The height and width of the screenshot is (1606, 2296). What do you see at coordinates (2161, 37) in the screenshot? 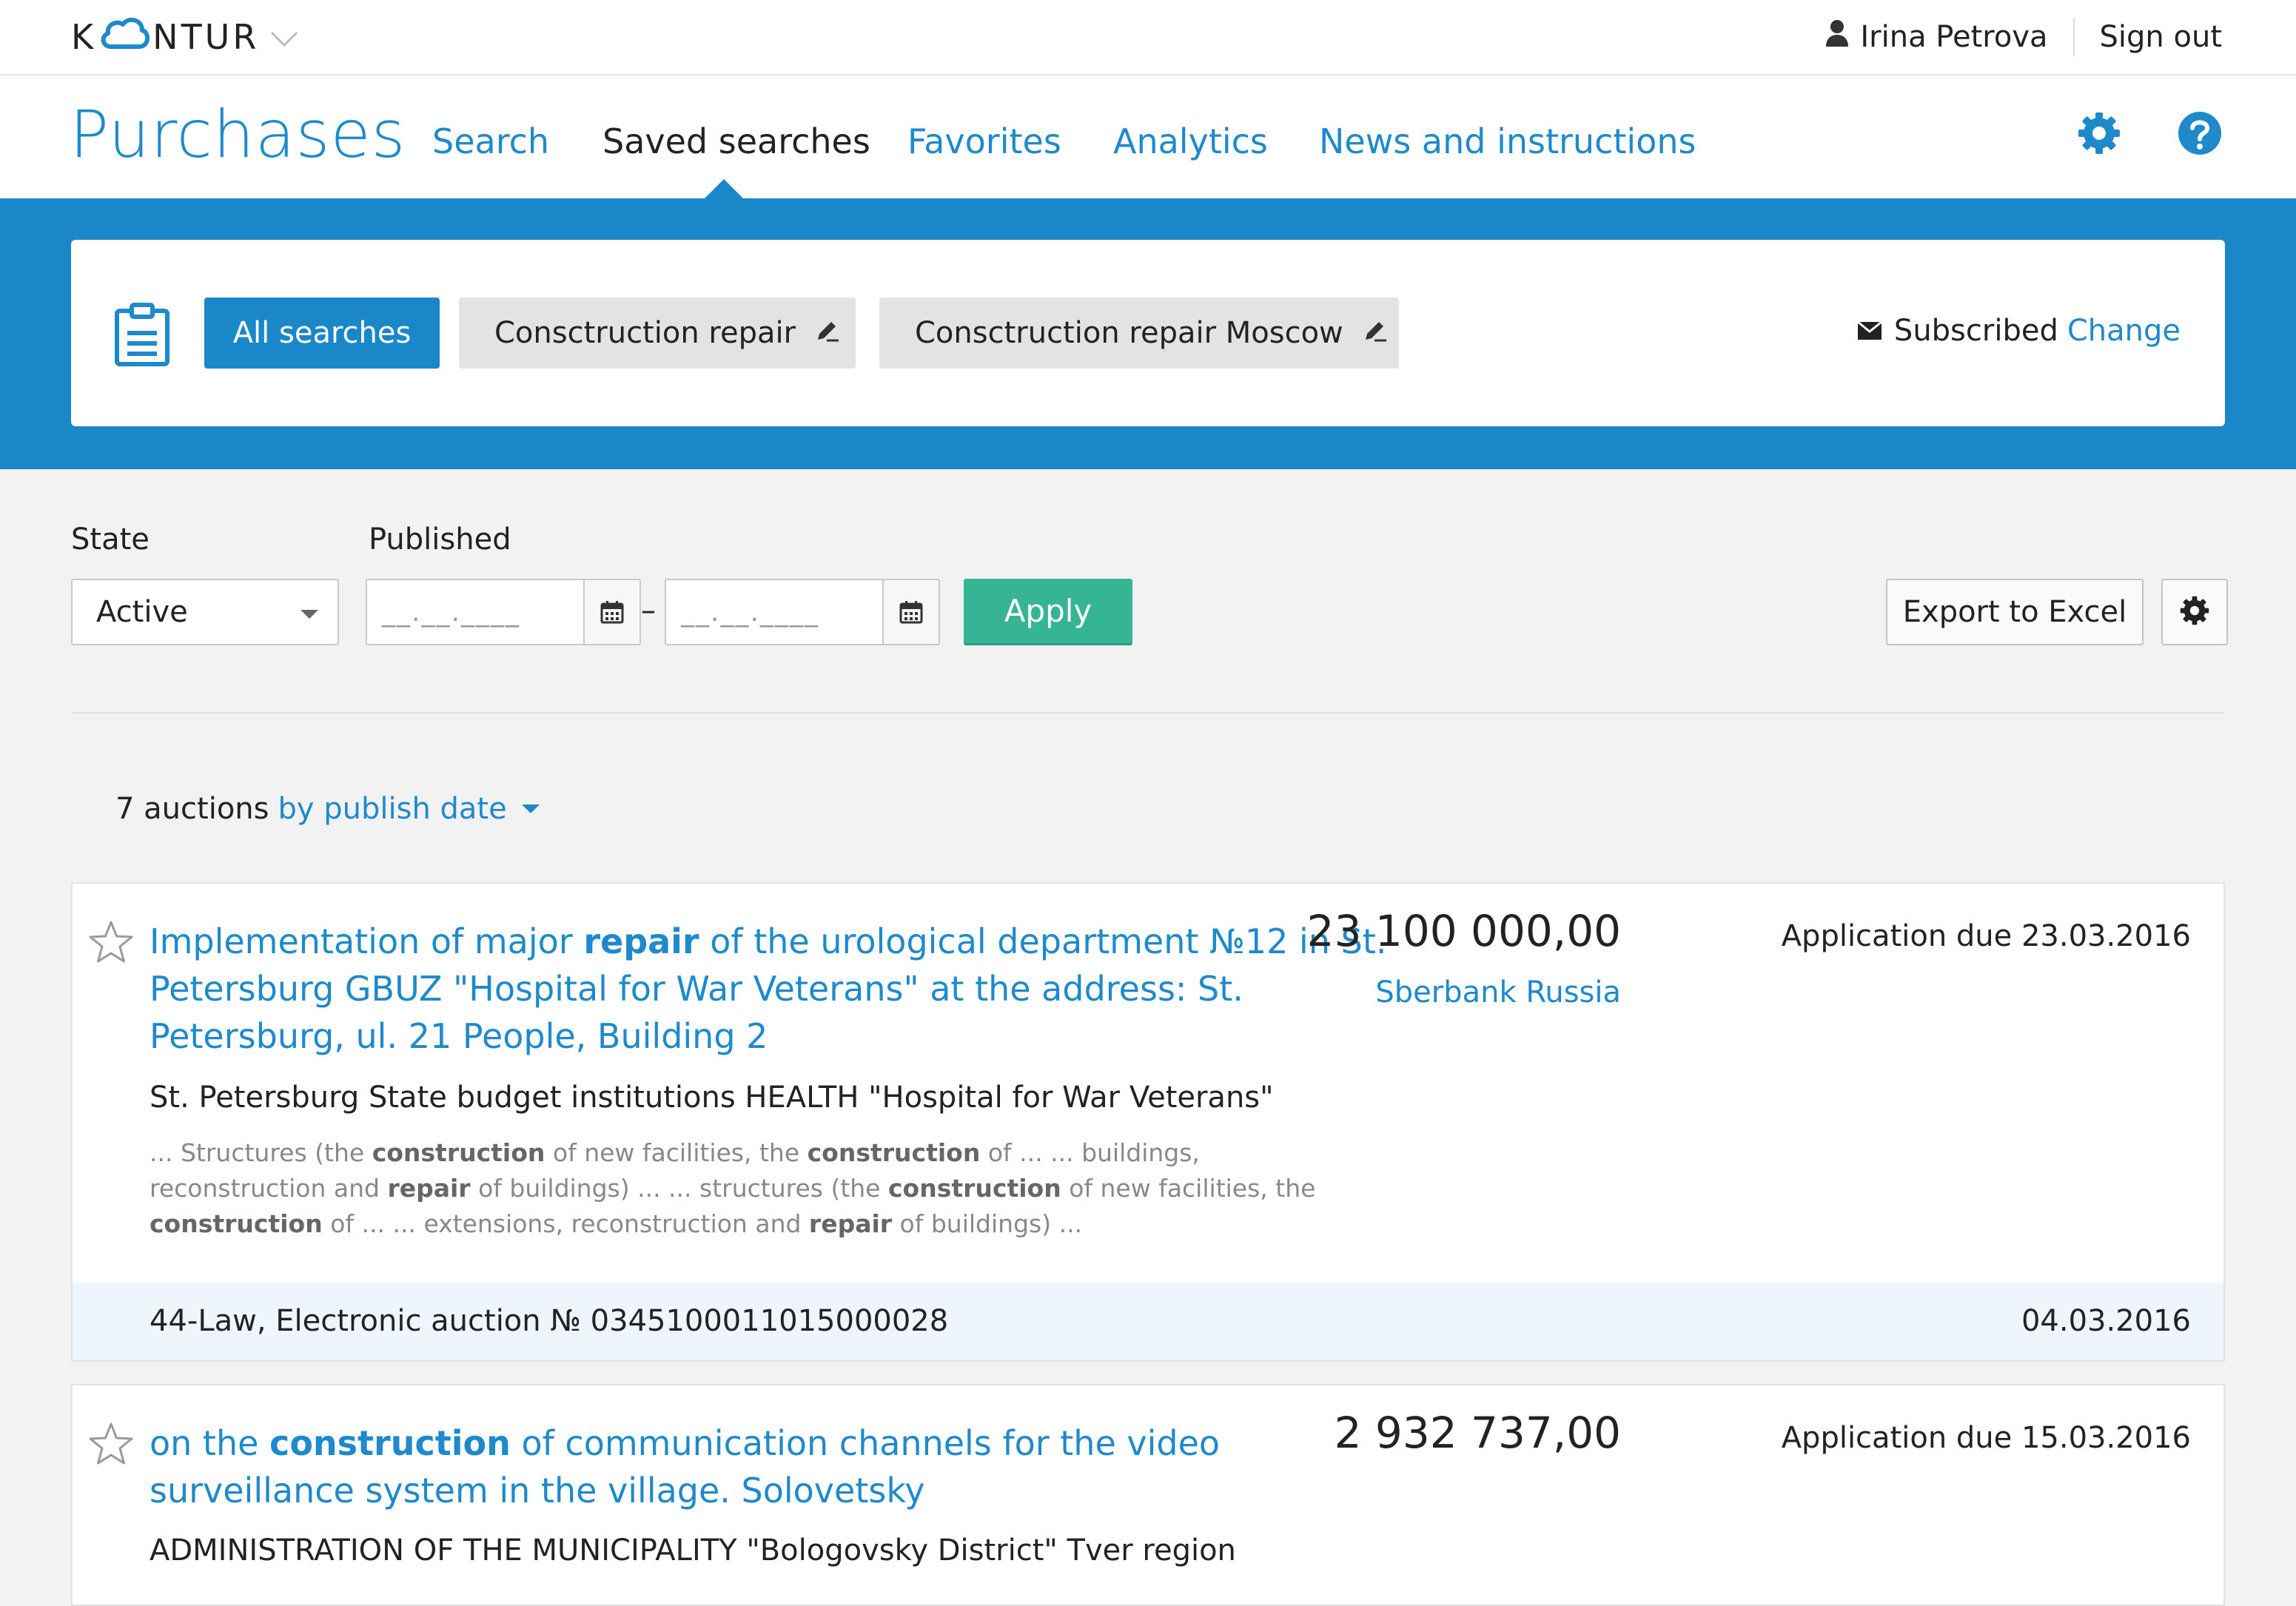
I see `sign-out-link: Sign out` at bounding box center [2161, 37].